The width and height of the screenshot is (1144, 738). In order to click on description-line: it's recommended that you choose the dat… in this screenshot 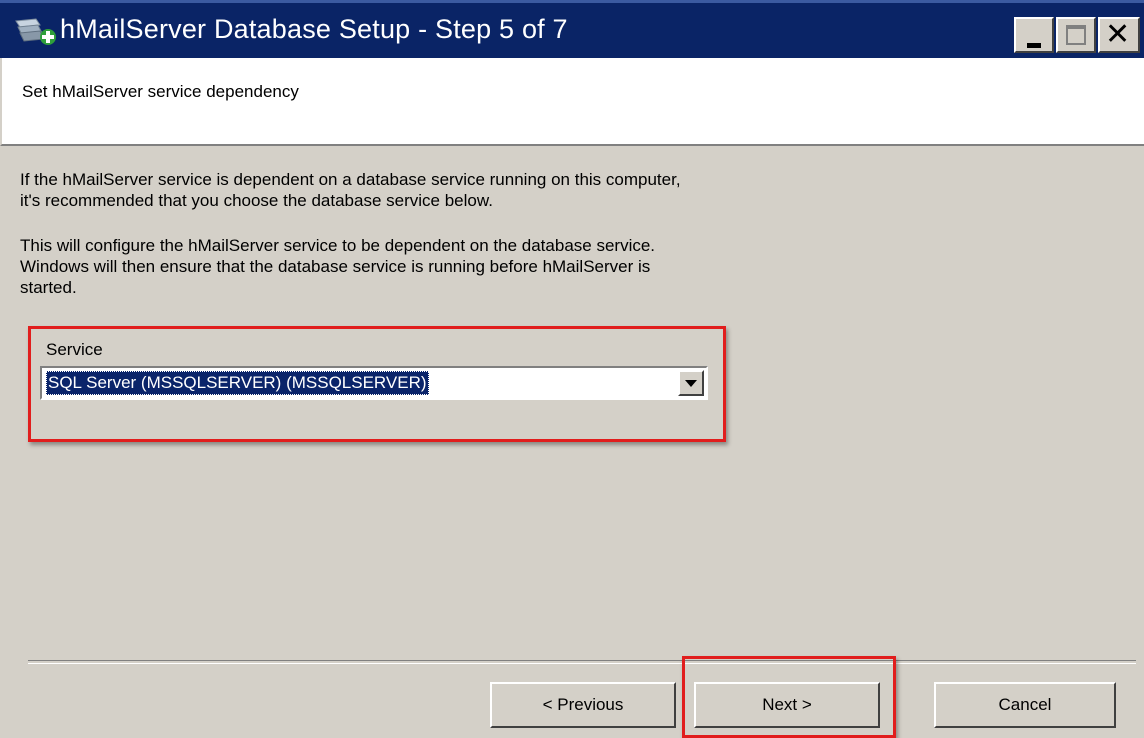, I will do `click(256, 200)`.